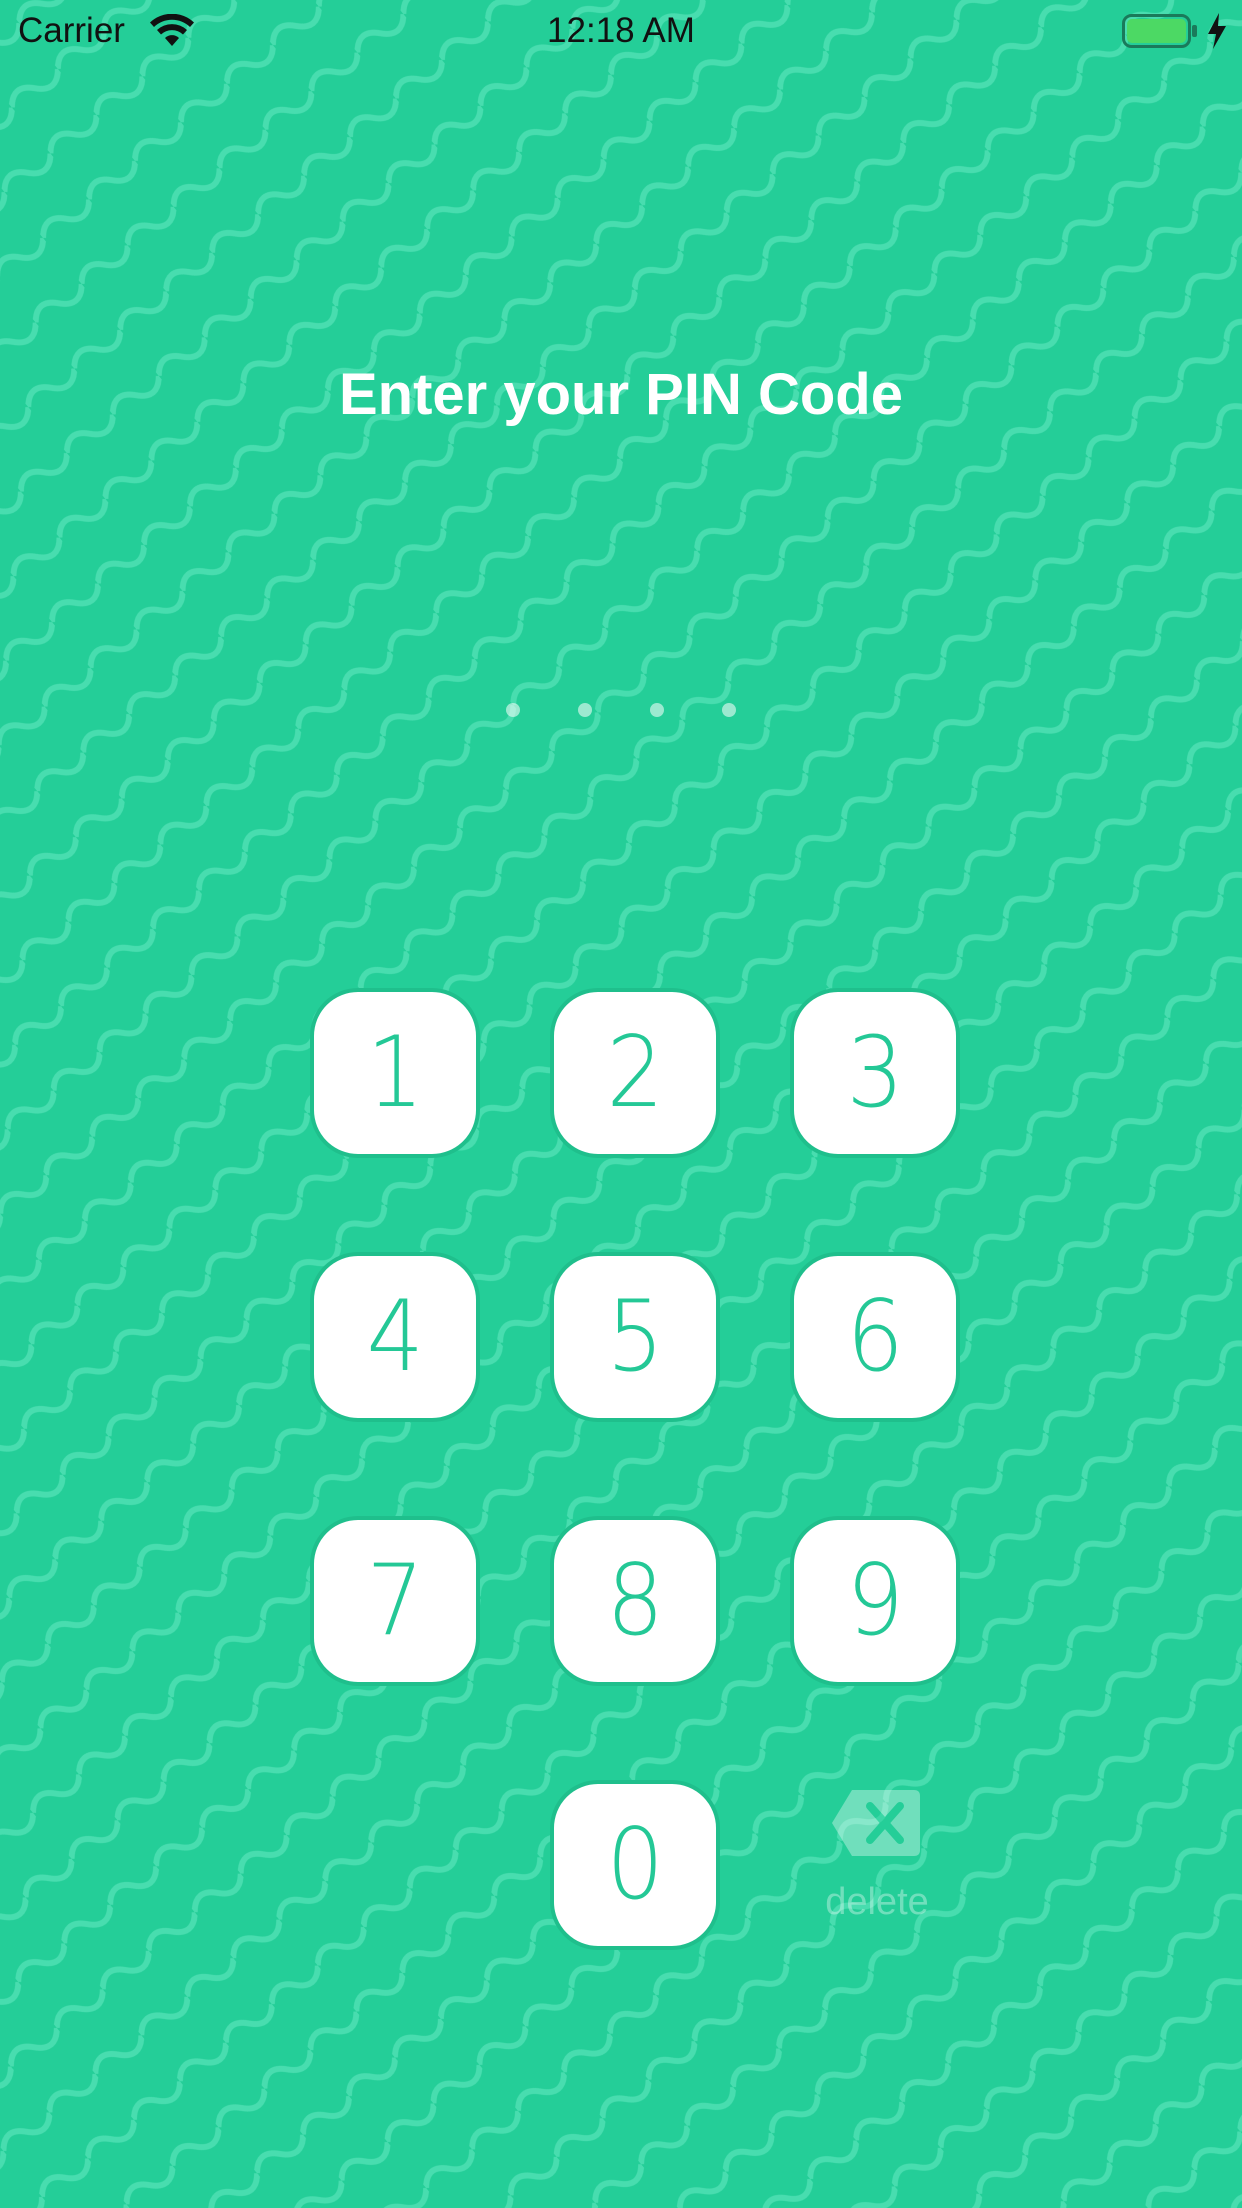 Image resolution: width=1242 pixels, height=2208 pixels. I want to click on status-bar: Carrier 12:18 AM, so click(621, 31).